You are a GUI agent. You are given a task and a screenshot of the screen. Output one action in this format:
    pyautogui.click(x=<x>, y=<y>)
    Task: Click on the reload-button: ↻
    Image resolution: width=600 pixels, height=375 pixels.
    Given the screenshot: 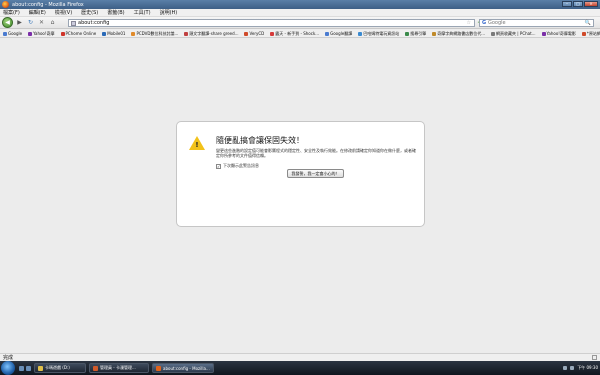 What is the action you would take?
    pyautogui.click(x=30, y=22)
    